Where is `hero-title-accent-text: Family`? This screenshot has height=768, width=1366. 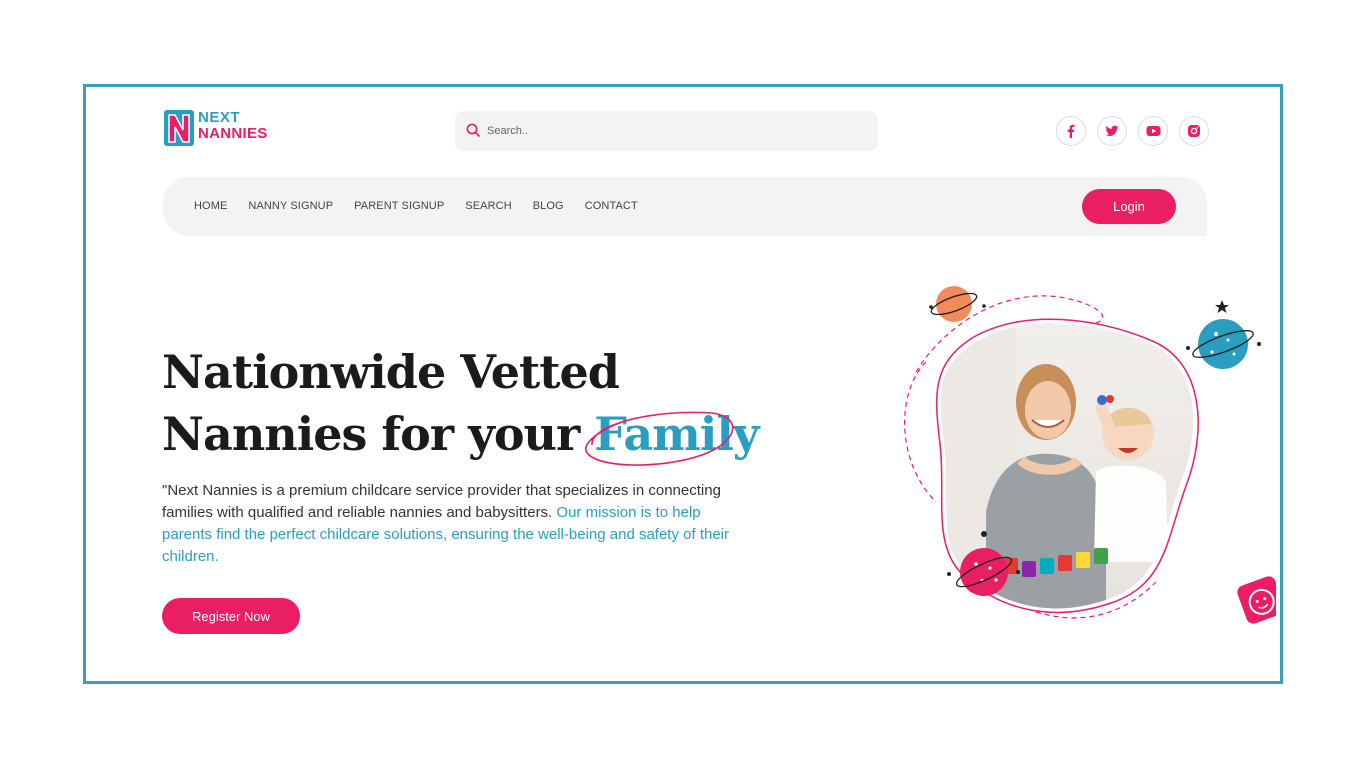 hero-title-accent-text: Family is located at coordinates (676, 434).